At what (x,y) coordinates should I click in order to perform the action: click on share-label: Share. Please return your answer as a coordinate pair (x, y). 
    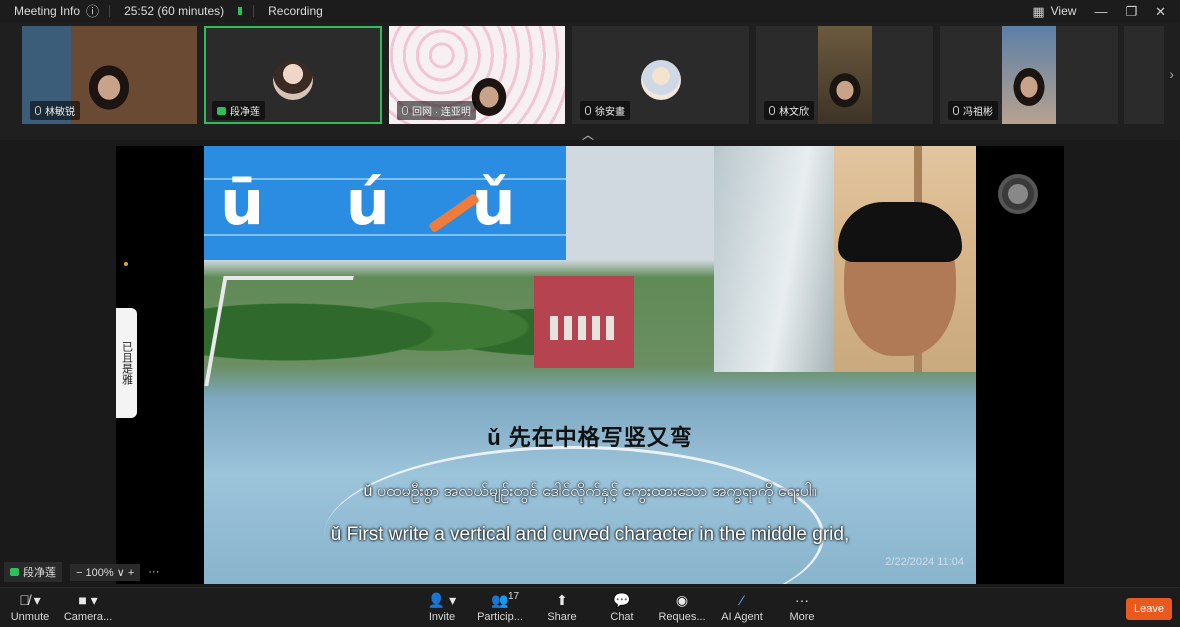
    Looking at the image, I should click on (562, 617).